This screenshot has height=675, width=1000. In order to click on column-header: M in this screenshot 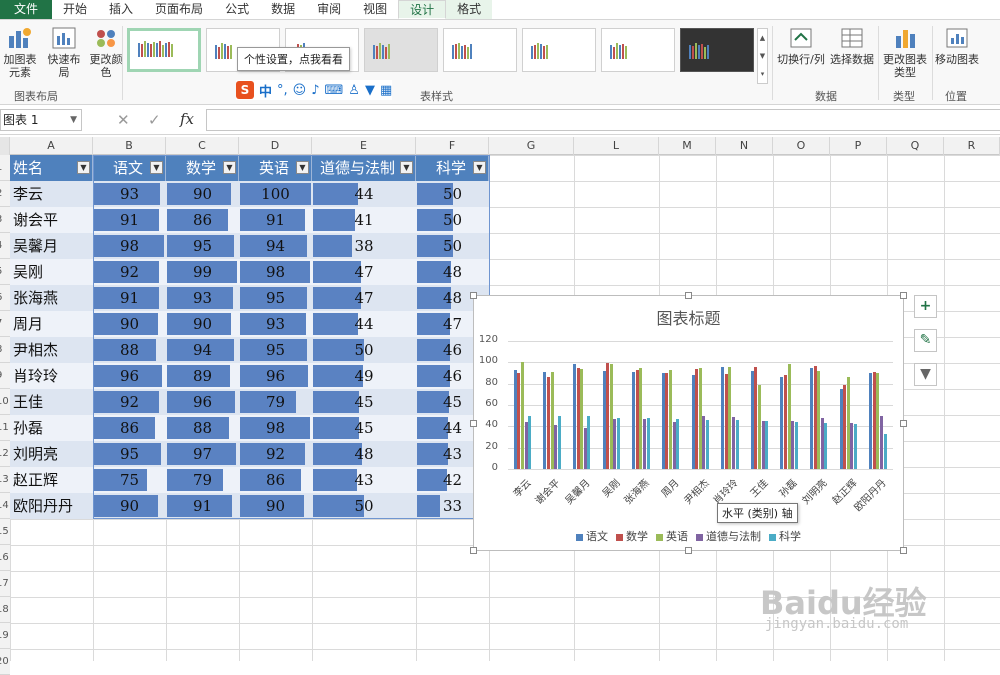, I will do `click(687, 146)`.